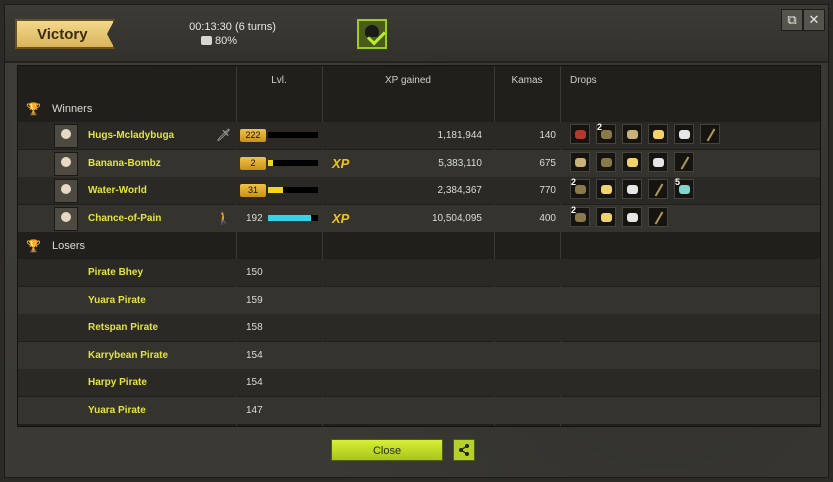  I want to click on share-icon, so click(464, 450).